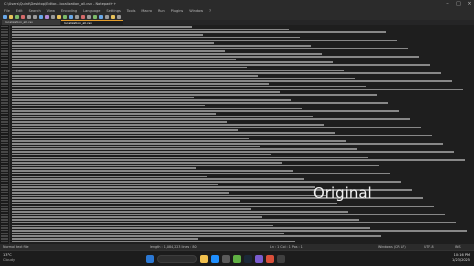 This screenshot has width=474, height=266. What do you see at coordinates (270, 259) in the screenshot?
I see `app-icon` at bounding box center [270, 259].